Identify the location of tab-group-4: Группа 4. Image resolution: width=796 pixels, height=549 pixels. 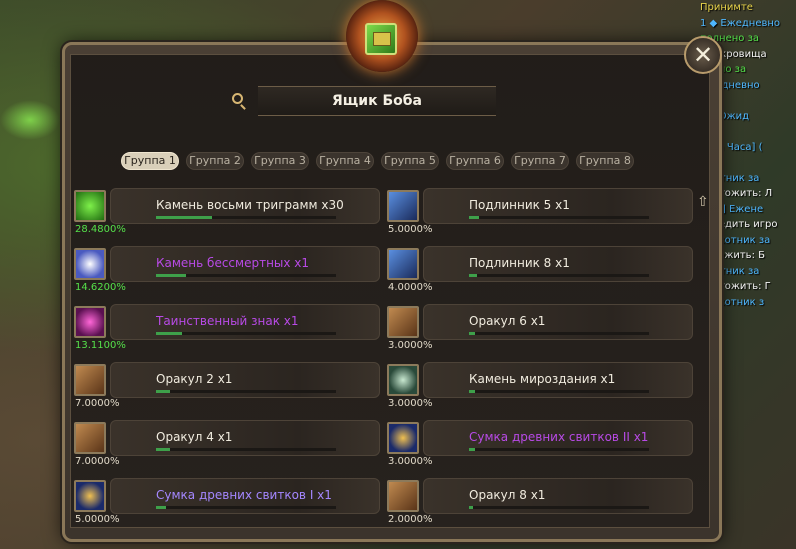
(345, 161).